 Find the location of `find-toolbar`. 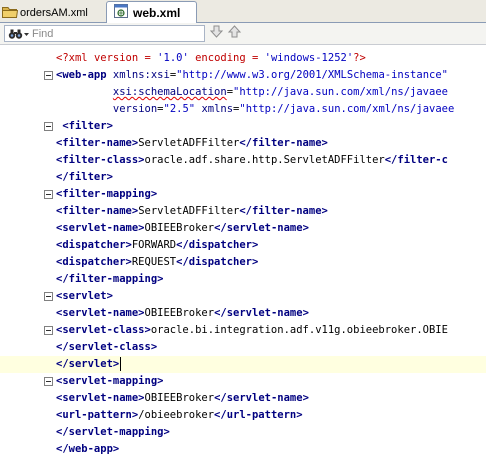

find-toolbar is located at coordinates (243, 34).